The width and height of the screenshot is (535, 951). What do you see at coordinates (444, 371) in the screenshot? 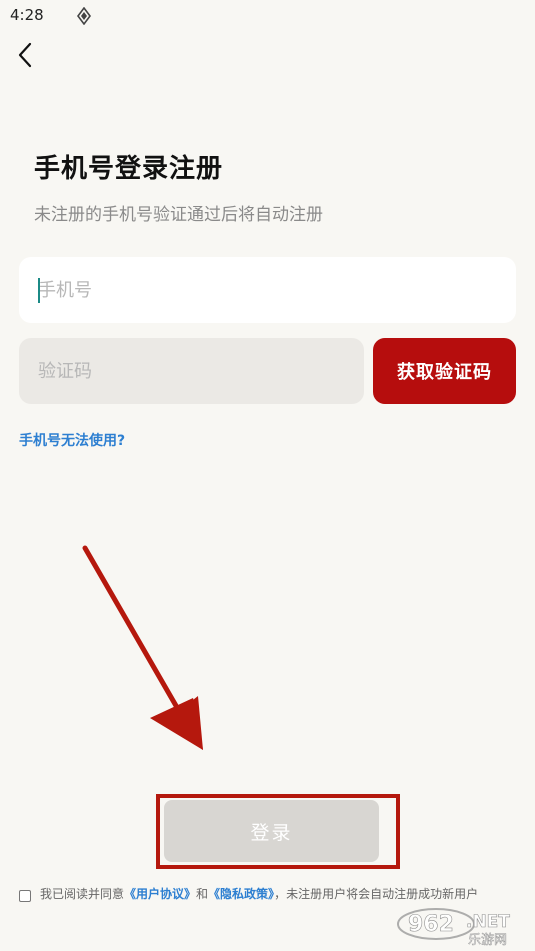
I see `get-code-button: 获取验证码` at bounding box center [444, 371].